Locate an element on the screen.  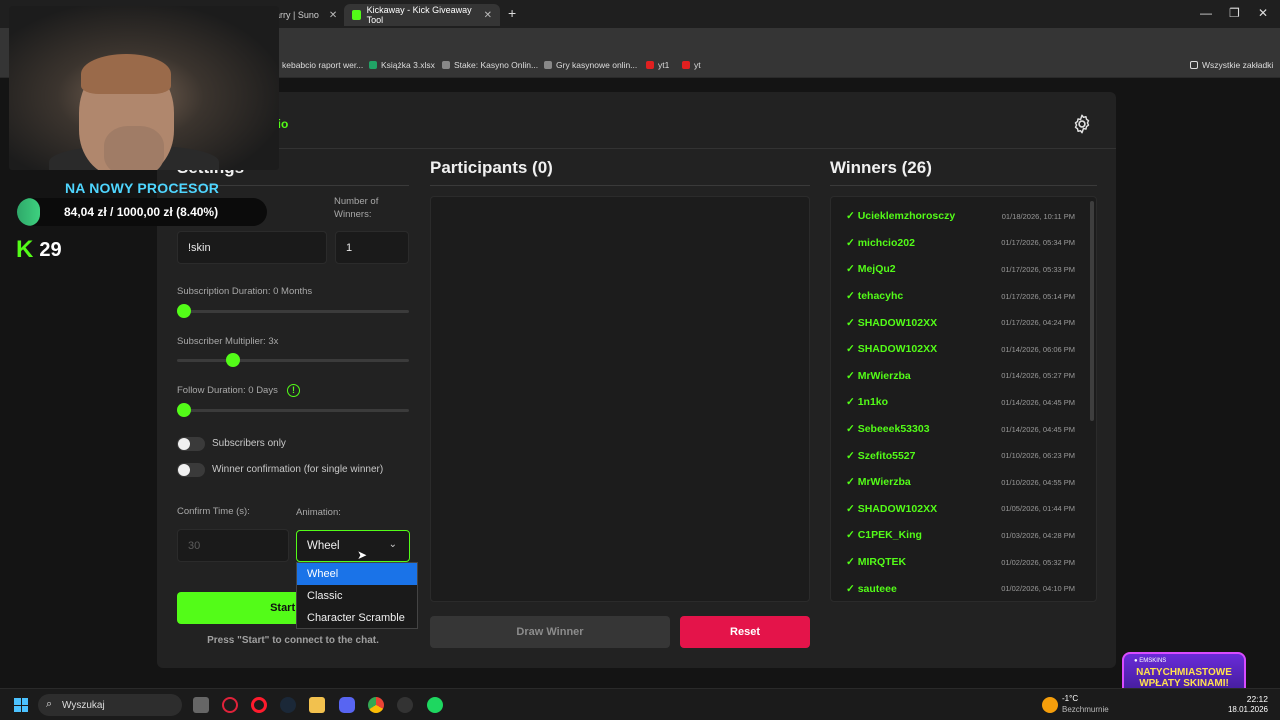
follow-duration-label: Follow Duration: 0 Days is located at coordinates (227, 390).